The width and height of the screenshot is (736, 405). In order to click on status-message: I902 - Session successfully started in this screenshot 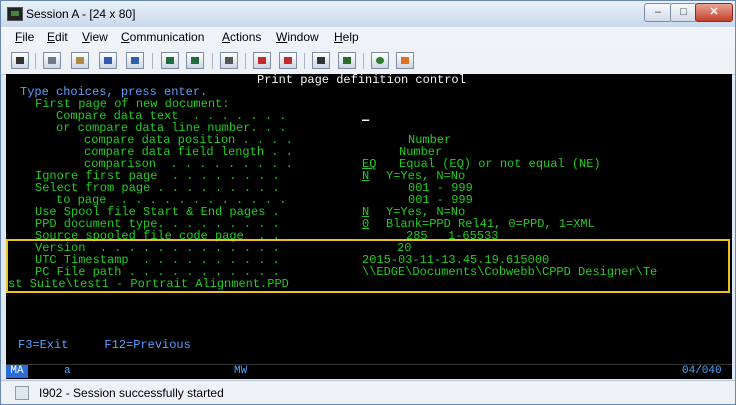, I will do `click(131, 393)`.